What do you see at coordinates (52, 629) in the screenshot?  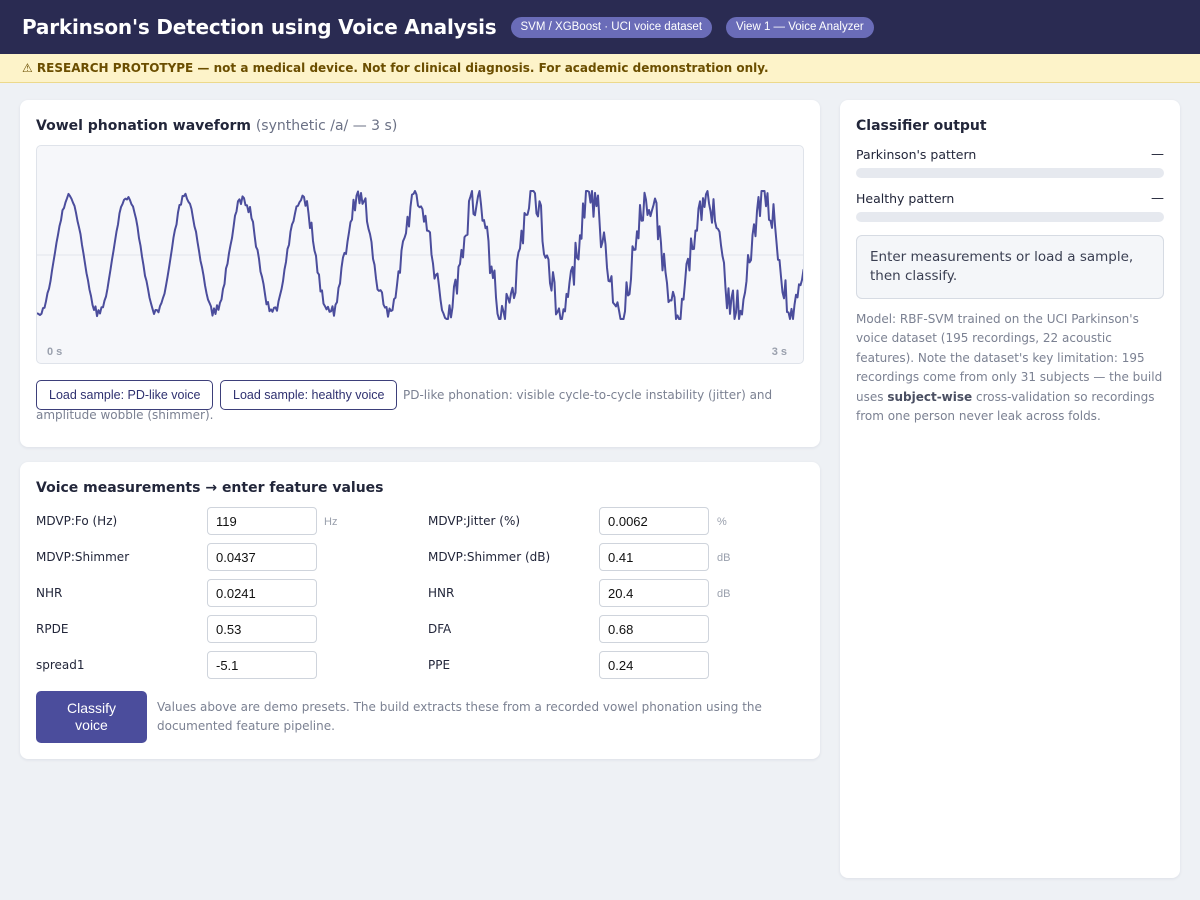 I see `rpde-label: RPDE` at bounding box center [52, 629].